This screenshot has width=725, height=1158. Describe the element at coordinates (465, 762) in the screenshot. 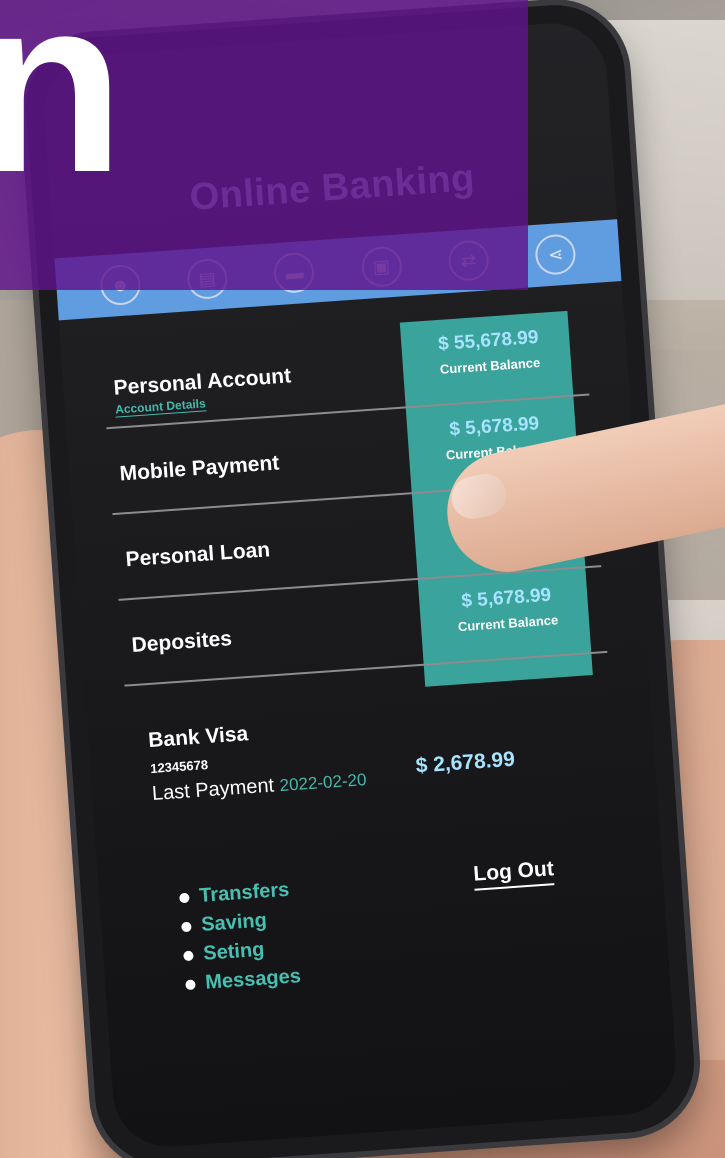

I see `visa-amount: $ 2,678.99` at that location.